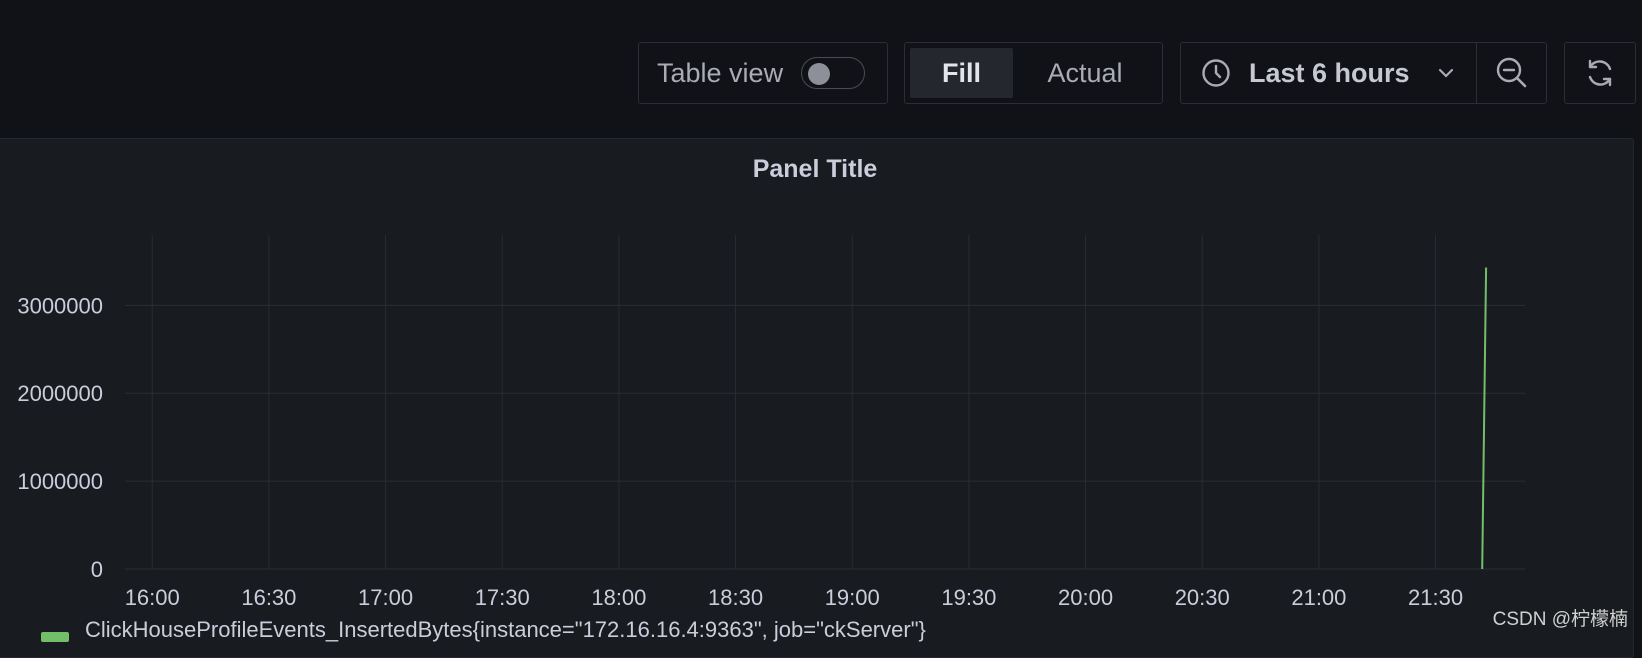  What do you see at coordinates (502, 597) in the screenshot?
I see `x-tick-label: 17:30` at bounding box center [502, 597].